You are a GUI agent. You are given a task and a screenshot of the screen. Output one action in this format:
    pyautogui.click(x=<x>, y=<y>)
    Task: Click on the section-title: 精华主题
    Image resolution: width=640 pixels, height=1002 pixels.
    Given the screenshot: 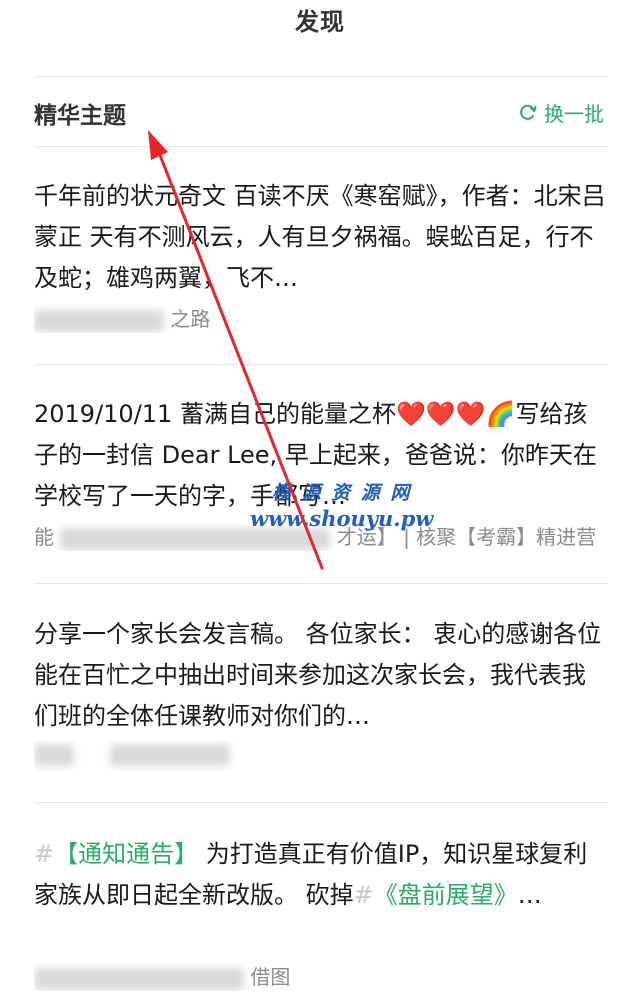 What is the action you would take?
    pyautogui.click(x=80, y=116)
    